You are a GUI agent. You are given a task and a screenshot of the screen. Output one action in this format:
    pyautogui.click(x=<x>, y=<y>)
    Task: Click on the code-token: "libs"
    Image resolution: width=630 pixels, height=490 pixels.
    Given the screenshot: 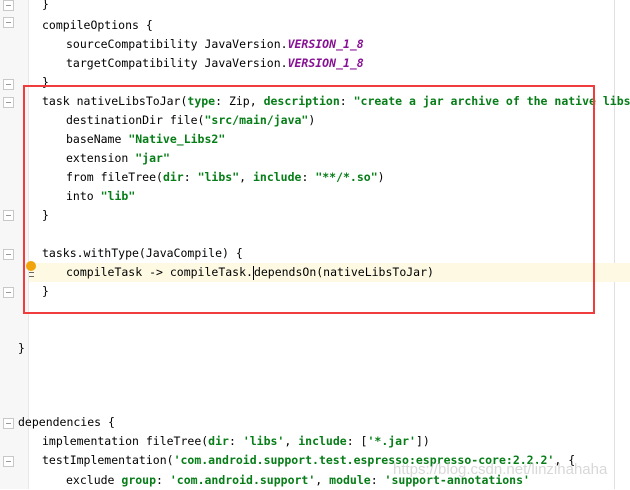 What is the action you would take?
    pyautogui.click(x=218, y=177)
    